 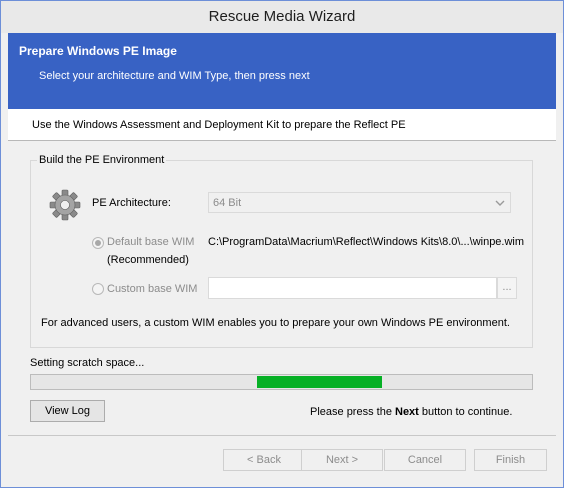 I want to click on architecture-label: PE Architecture:, so click(x=131, y=203).